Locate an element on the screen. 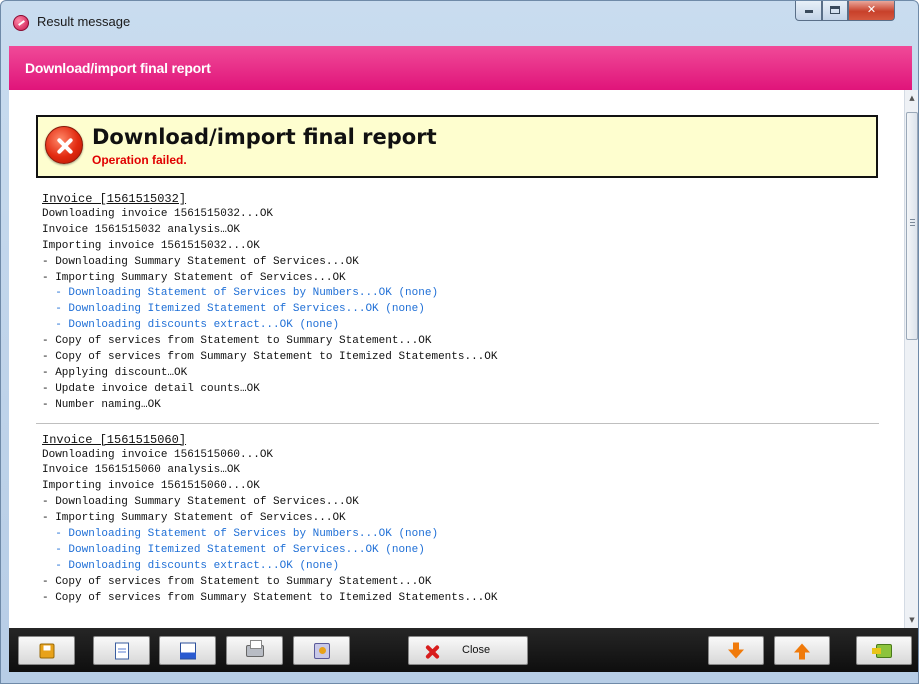  settings-button is located at coordinates (321, 650).